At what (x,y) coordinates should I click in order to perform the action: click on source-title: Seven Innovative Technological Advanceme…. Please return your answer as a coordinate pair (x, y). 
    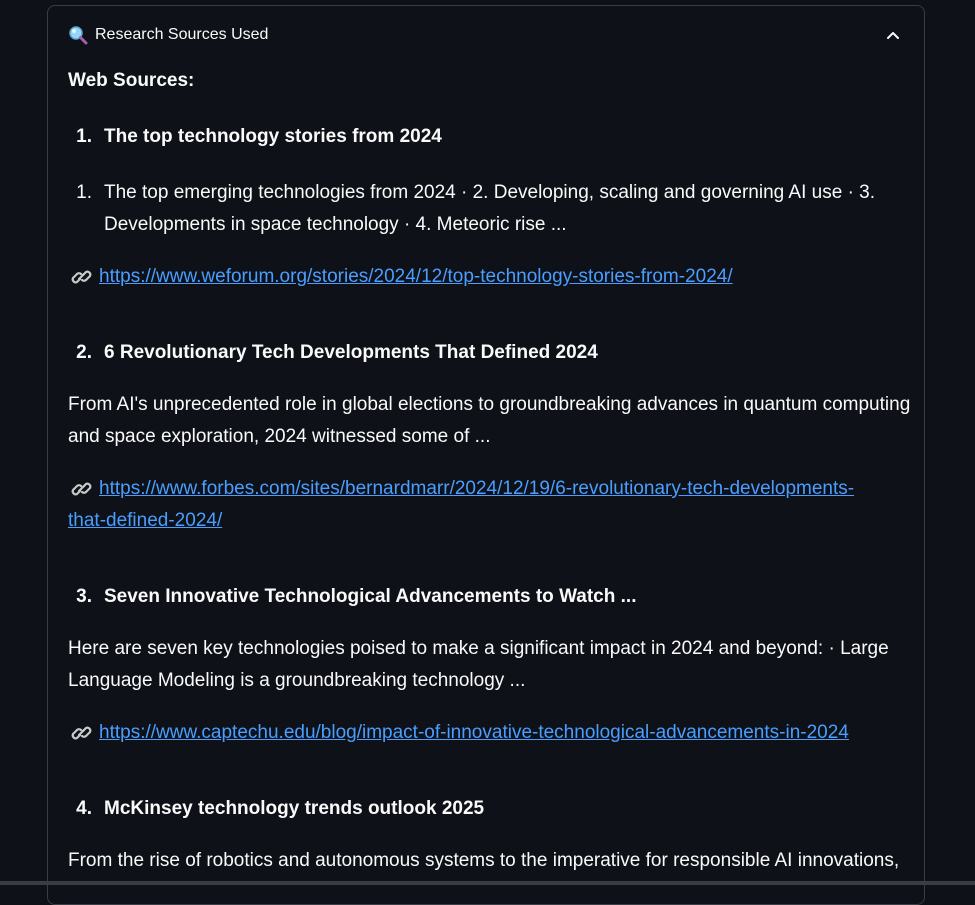
    Looking at the image, I should click on (370, 596).